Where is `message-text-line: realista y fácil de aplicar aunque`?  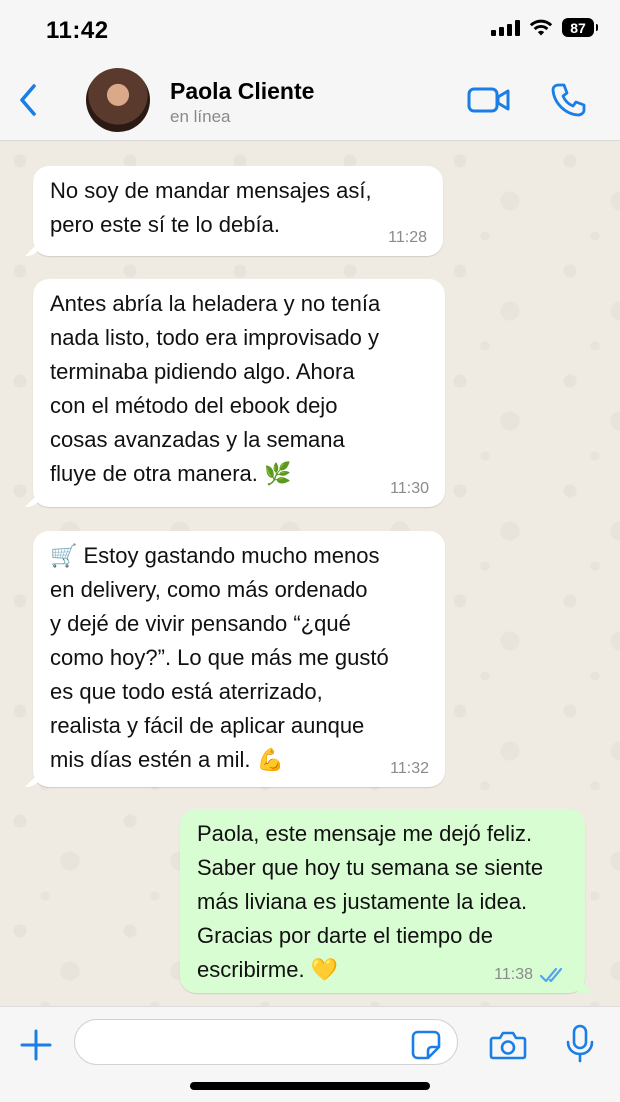 message-text-line: realista y fácil de aplicar aunque is located at coordinates (207, 725).